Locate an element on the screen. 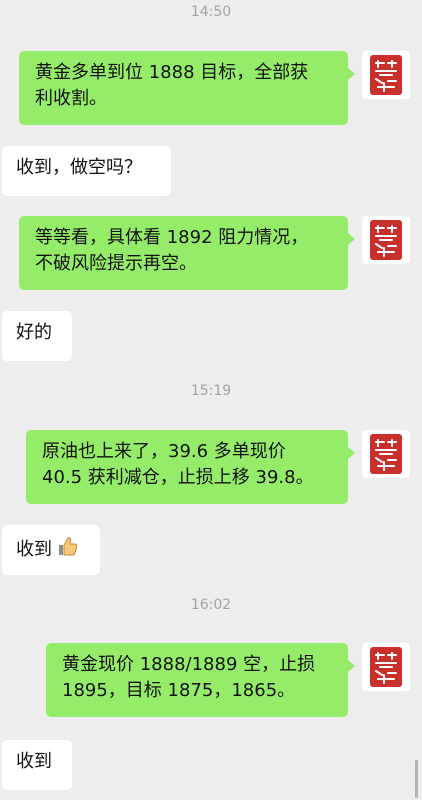  message-text-line: 不破风险提示再空。 is located at coordinates (116, 263).